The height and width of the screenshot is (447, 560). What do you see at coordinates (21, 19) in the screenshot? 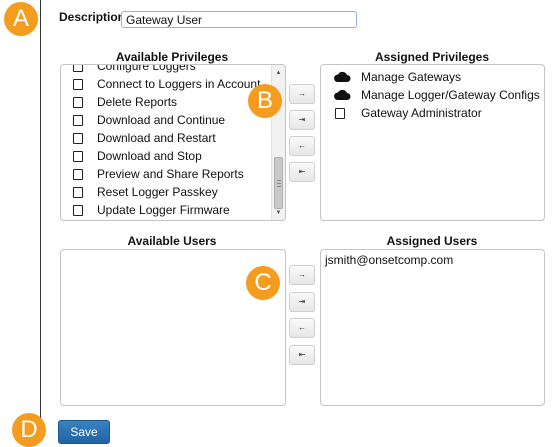
I see `callout-marker-a: A` at bounding box center [21, 19].